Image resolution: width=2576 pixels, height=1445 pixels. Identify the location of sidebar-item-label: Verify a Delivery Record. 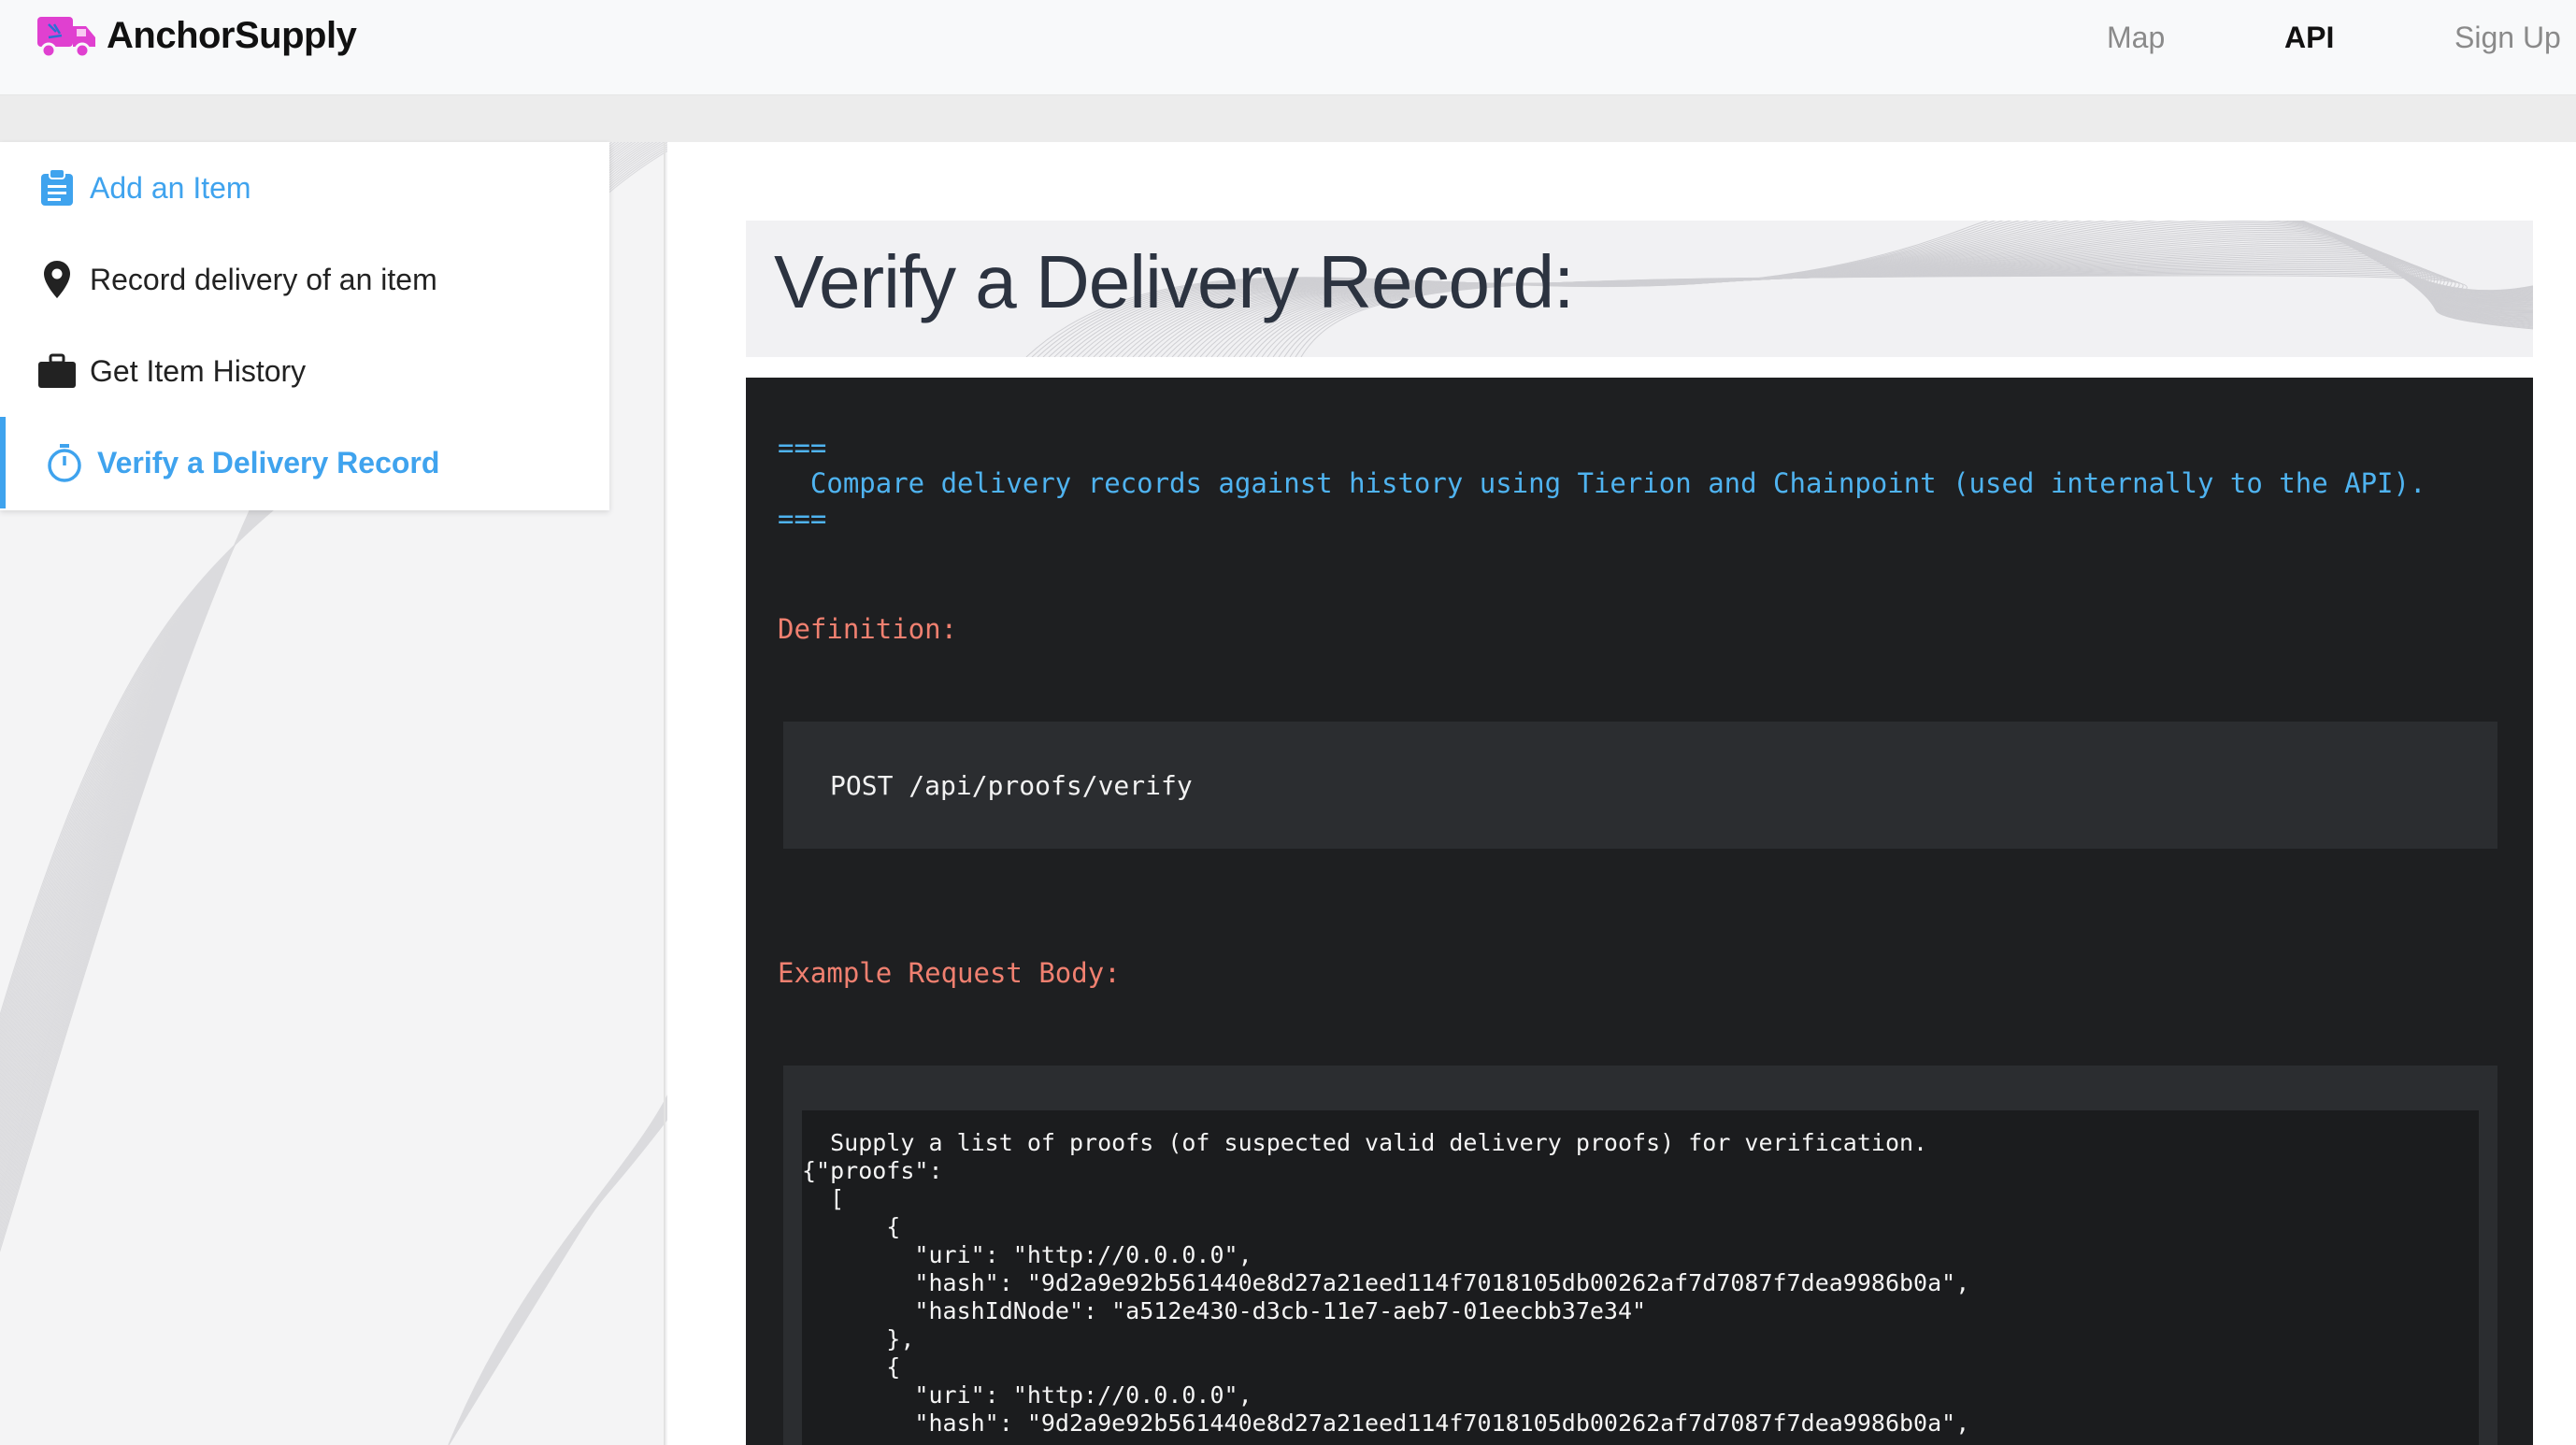
(268, 462).